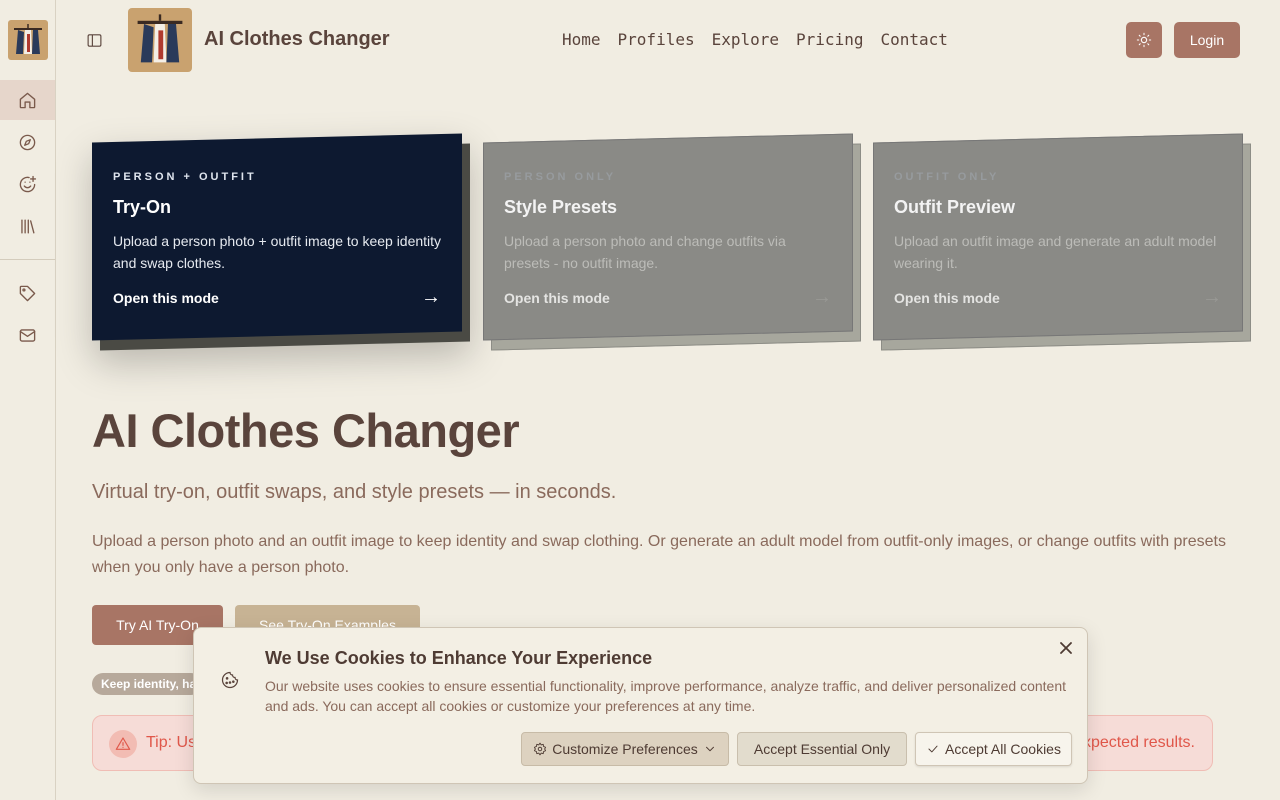 The image size is (1280, 800). What do you see at coordinates (185, 177) in the screenshot?
I see `card-kicker: PERSON + OUTFIT` at bounding box center [185, 177].